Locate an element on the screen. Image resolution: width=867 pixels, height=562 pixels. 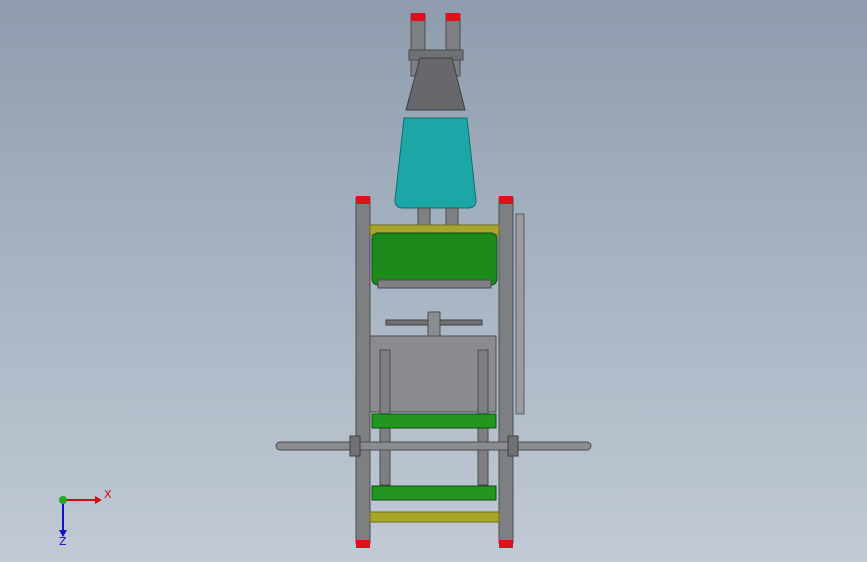
weight-bar is located at coordinates (433, 446).